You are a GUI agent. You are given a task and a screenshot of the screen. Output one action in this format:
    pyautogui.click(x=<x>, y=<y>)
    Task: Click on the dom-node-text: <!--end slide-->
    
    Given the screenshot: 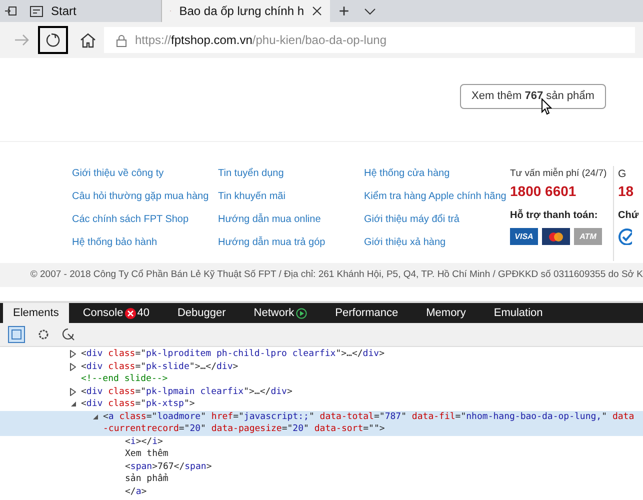 What is the action you would take?
    pyautogui.click(x=125, y=379)
    